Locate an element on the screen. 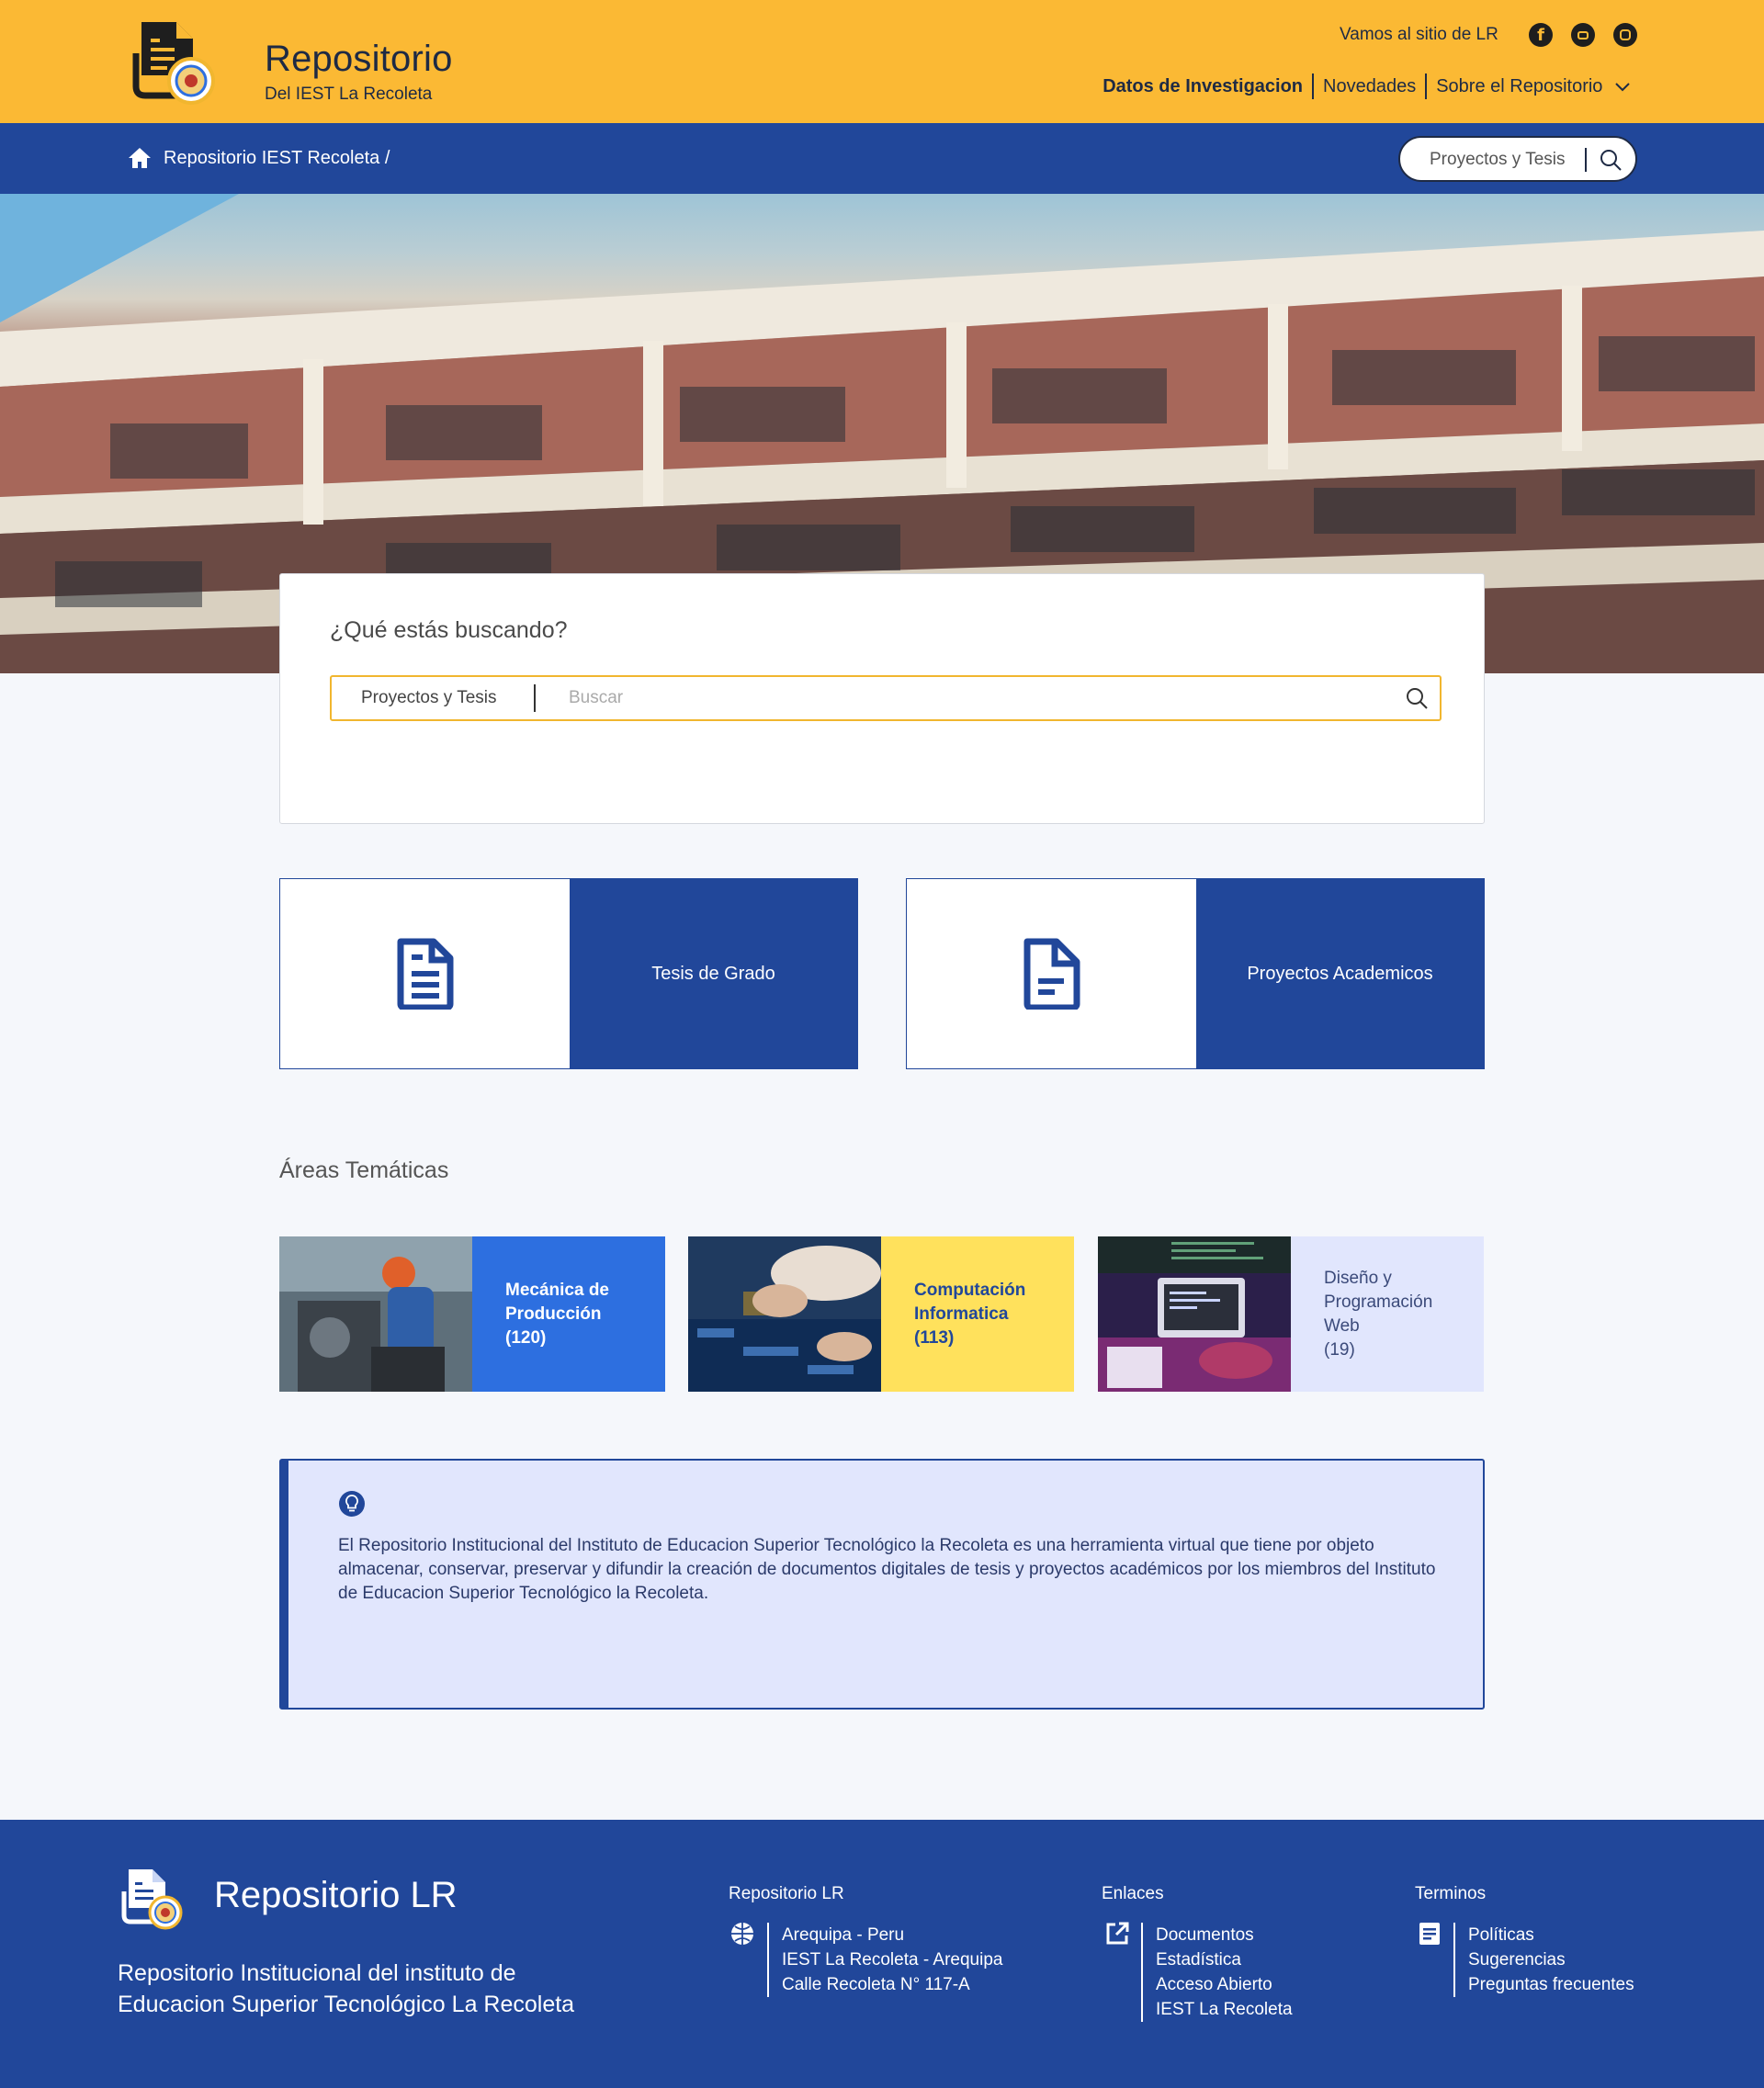 This screenshot has height=2088, width=1764. nav-about-label: Sobre el Repositorio is located at coordinates (1520, 86).